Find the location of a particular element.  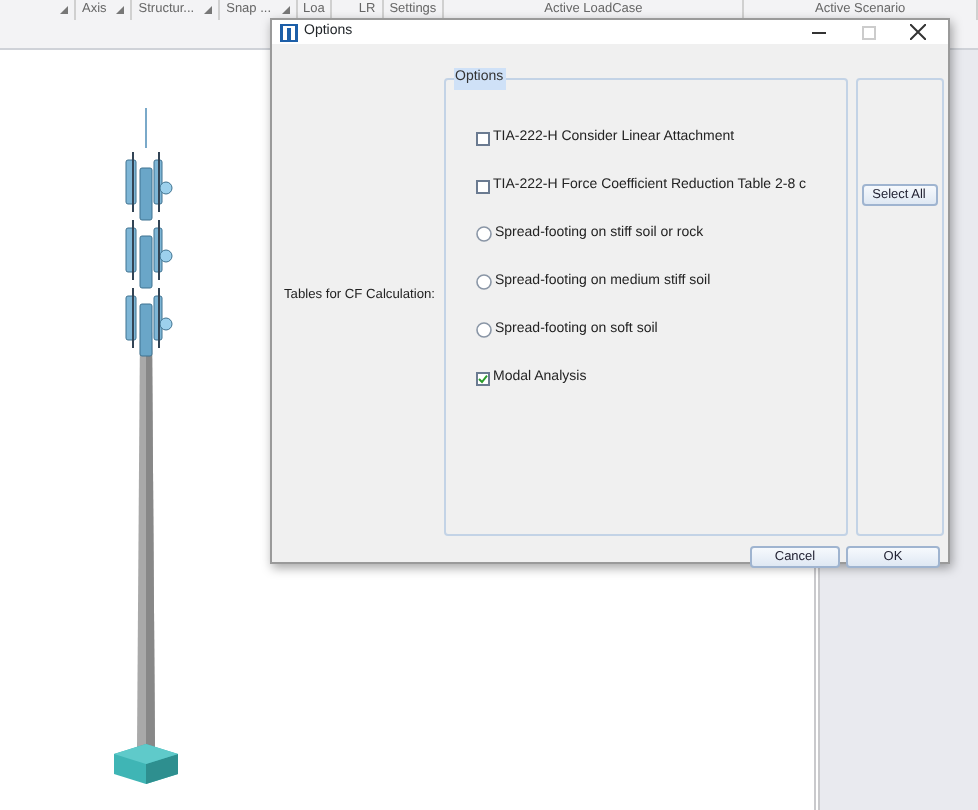

minimize-icon is located at coordinates (818, 32).